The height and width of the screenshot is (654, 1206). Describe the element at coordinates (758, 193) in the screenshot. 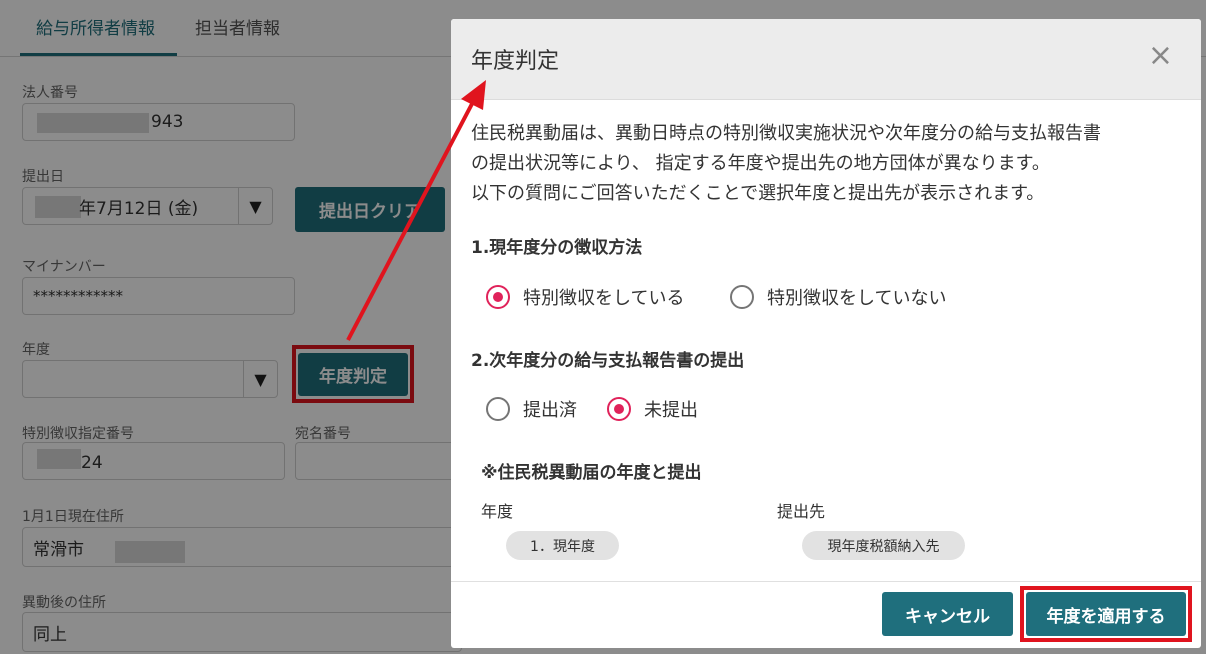

I see `description-line: 以下の質問にご回答いただくことで選択年度と提出先が表示されます。` at that location.